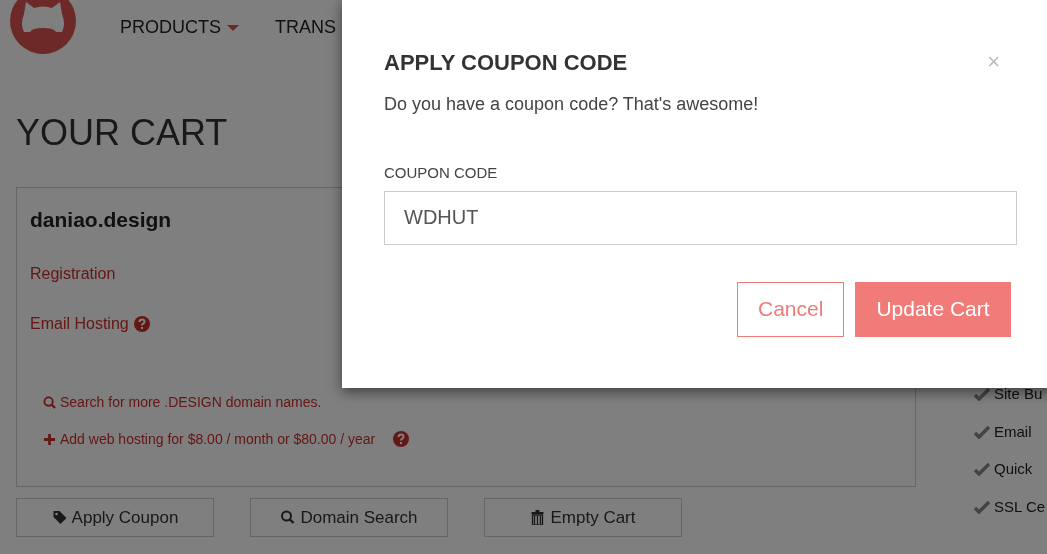 Image resolution: width=1047 pixels, height=554 pixels. Describe the element at coordinates (1018, 394) in the screenshot. I see `feature-label: Site Bu` at that location.